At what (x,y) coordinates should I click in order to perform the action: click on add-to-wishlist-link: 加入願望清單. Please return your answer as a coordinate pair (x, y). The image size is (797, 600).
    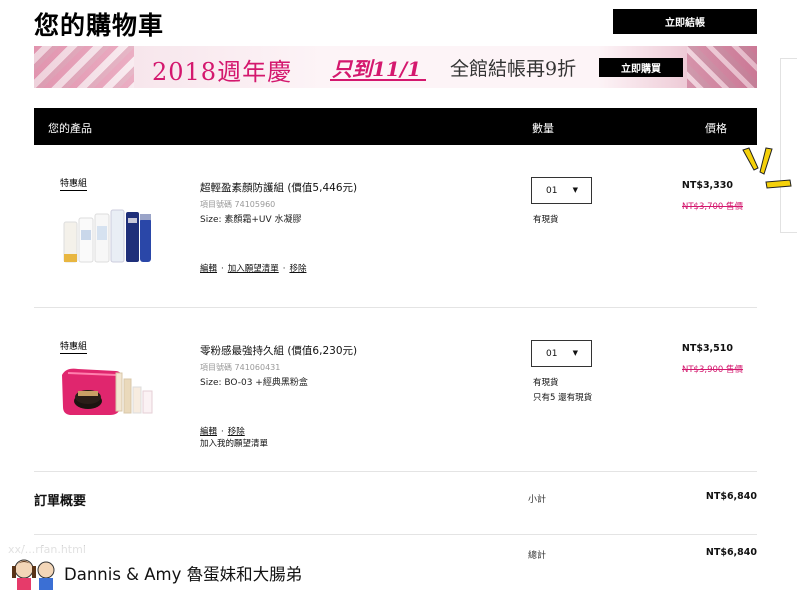
    Looking at the image, I should click on (253, 269).